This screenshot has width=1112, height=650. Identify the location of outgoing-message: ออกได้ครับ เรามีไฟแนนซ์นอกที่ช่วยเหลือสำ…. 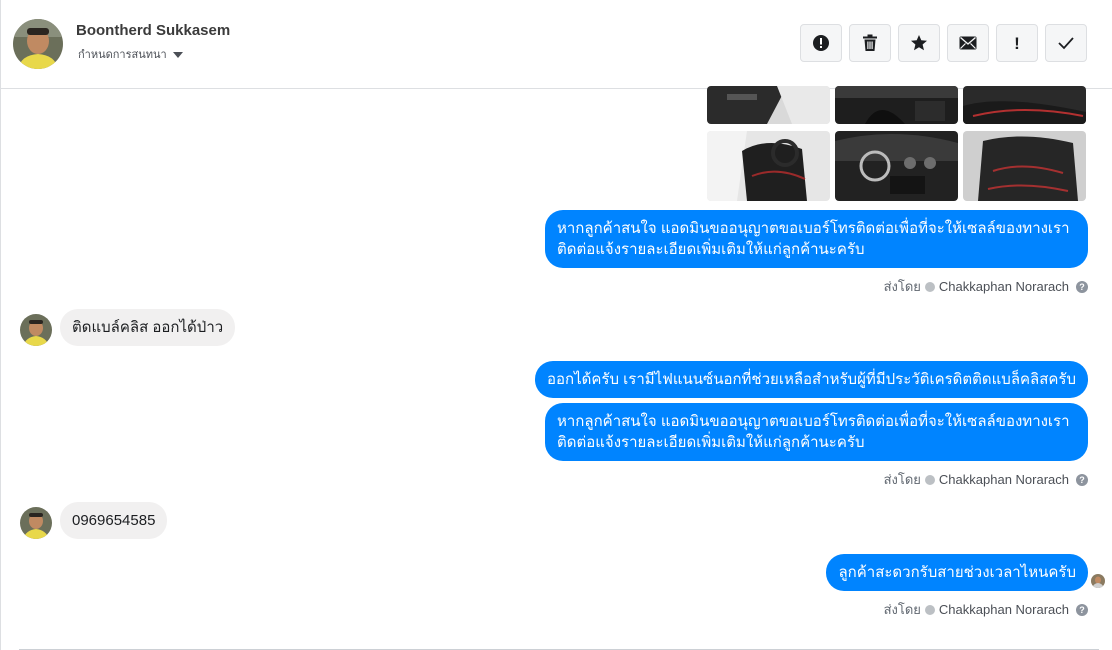
(811, 379).